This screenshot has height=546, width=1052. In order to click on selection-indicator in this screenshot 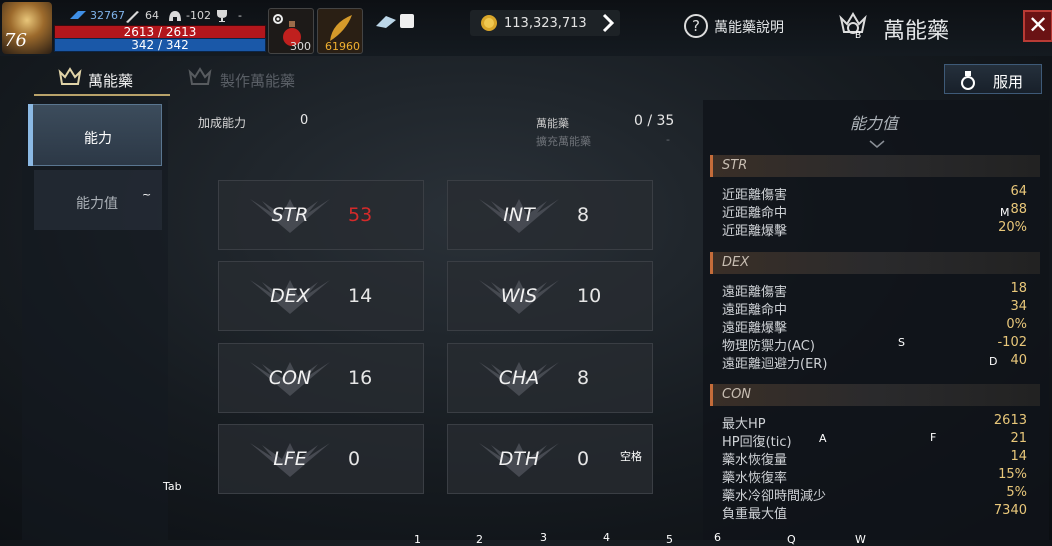, I will do `click(30, 135)`.